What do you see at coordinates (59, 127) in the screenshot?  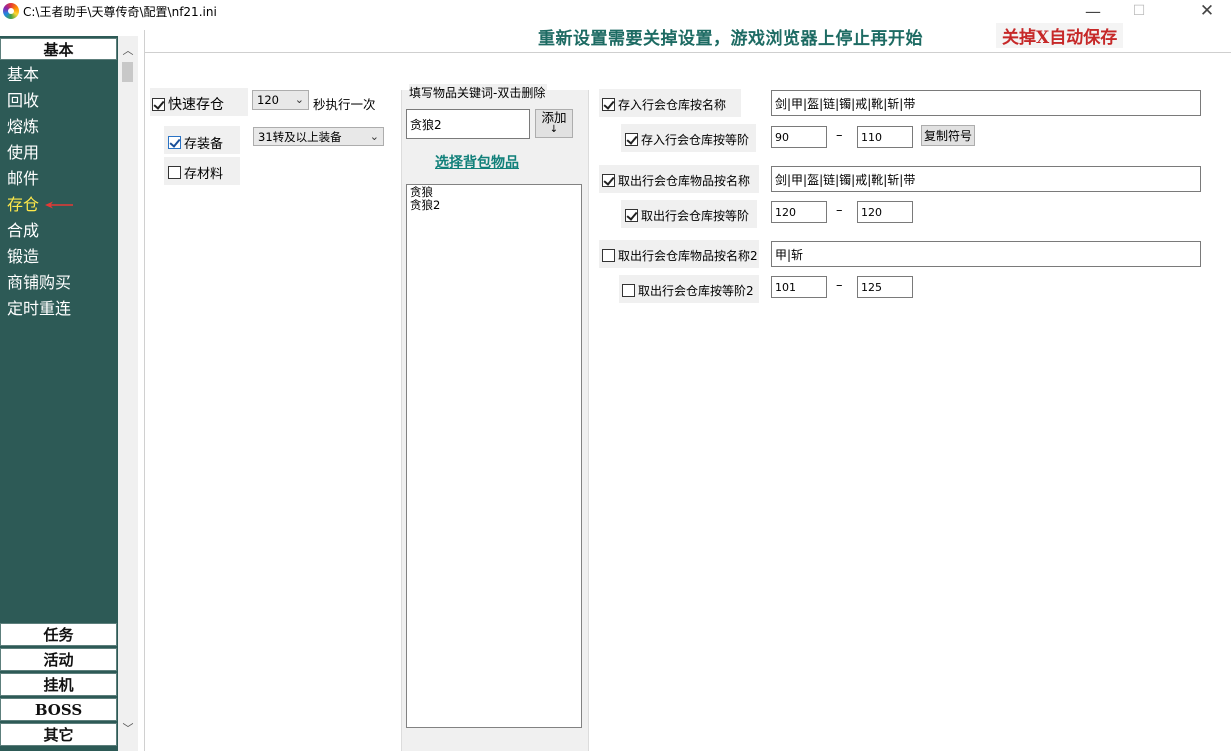 I see `sidebar-item-smelt: 熔炼` at bounding box center [59, 127].